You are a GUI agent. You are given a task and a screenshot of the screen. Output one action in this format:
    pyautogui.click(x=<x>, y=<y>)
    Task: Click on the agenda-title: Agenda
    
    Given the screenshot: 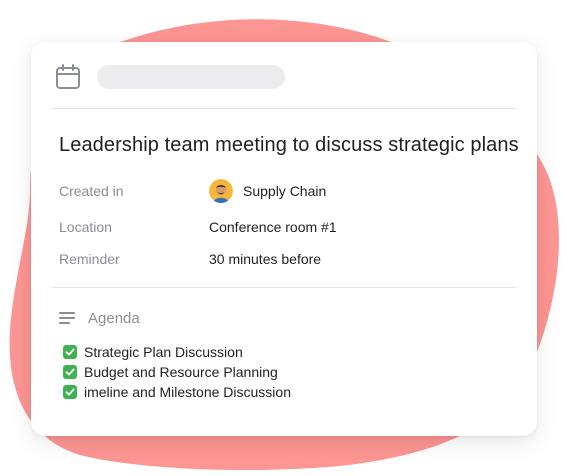 What is the action you would take?
    pyautogui.click(x=114, y=318)
    